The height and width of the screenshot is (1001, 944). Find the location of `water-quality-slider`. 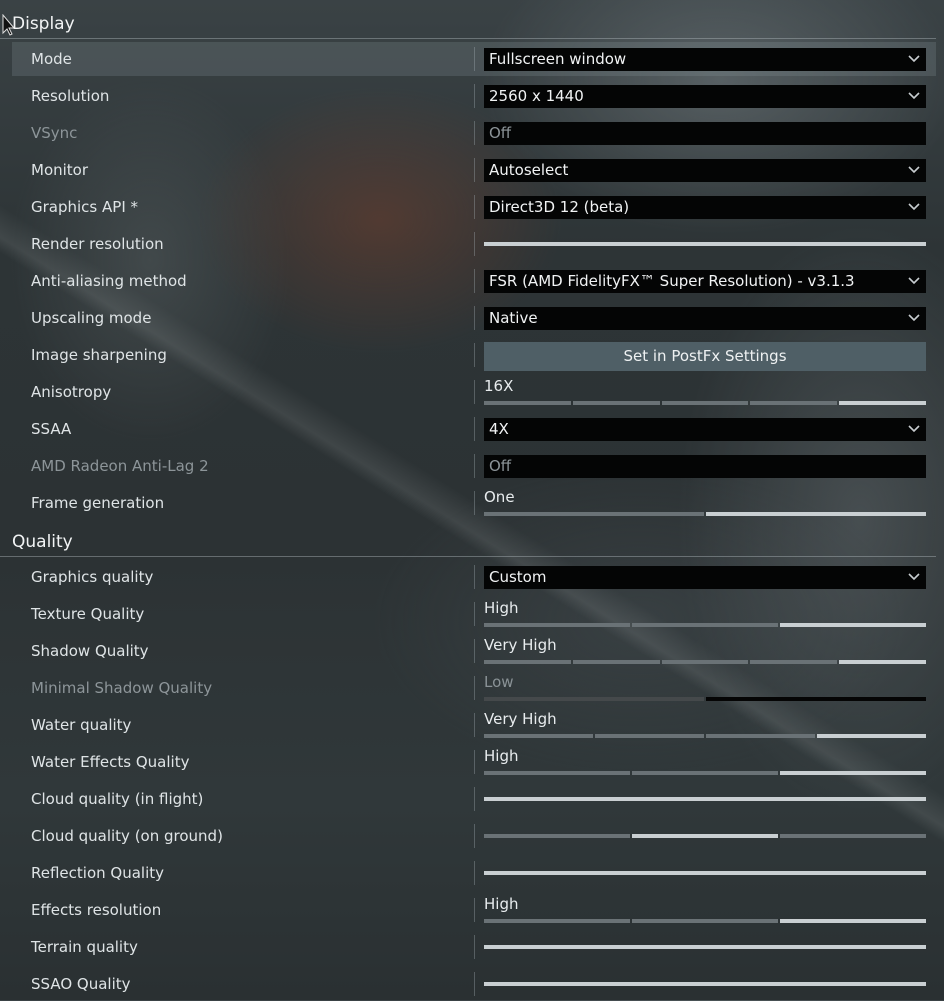

water-quality-slider is located at coordinates (705, 736).